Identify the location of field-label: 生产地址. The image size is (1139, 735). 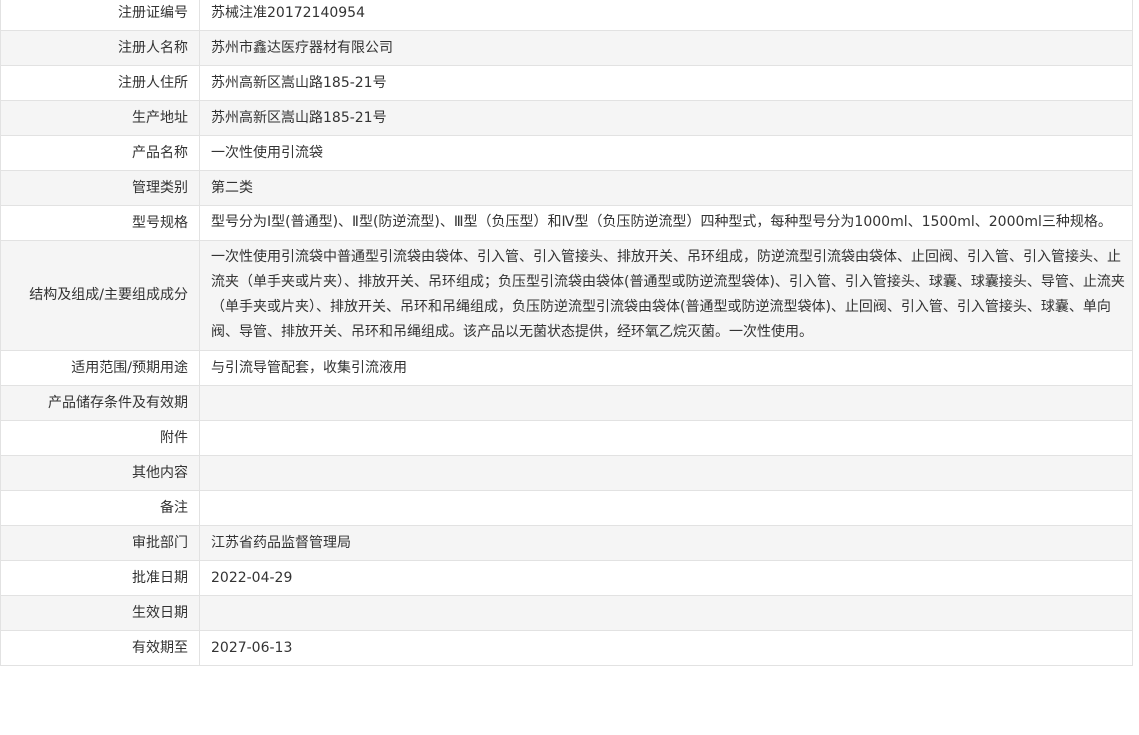
(100, 118).